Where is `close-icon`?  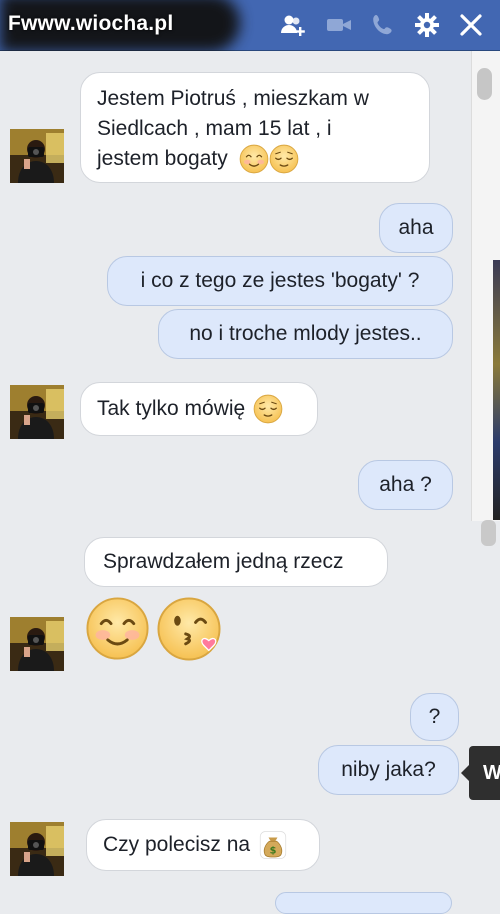 close-icon is located at coordinates (471, 25).